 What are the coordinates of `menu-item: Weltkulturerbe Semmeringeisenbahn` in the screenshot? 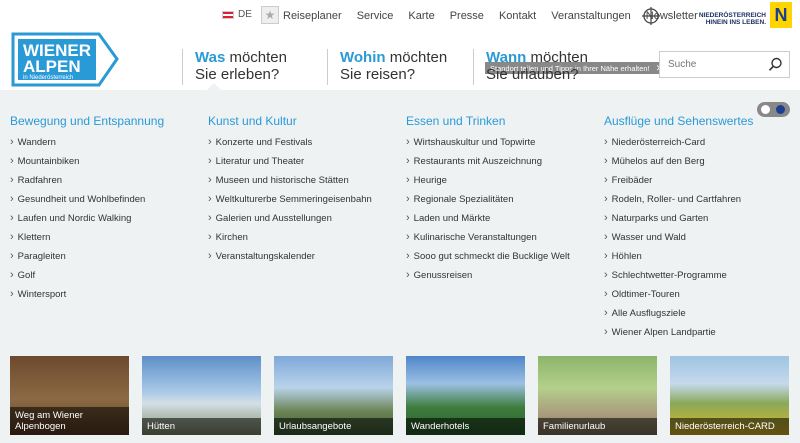 It's located at (290, 199).